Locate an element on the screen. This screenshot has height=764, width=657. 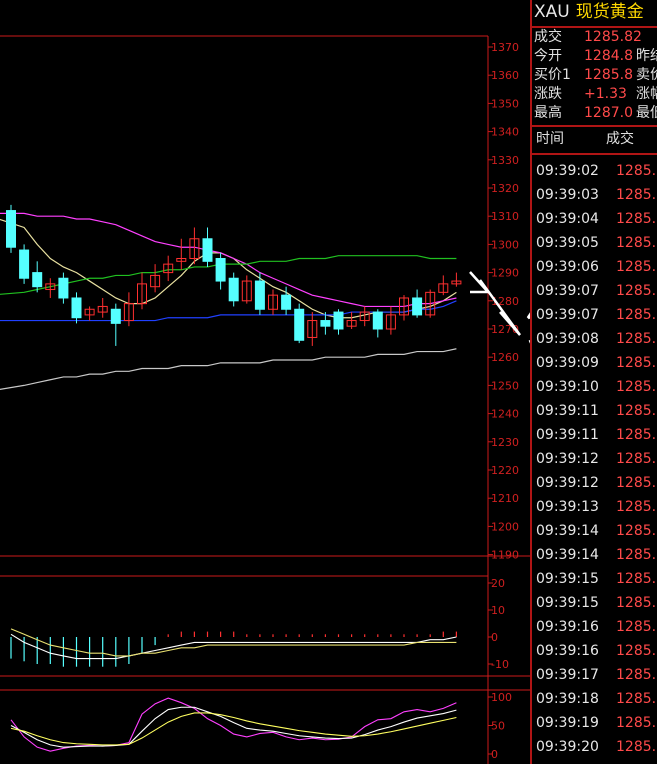
tick-row: 09:39:16 1285.83 is located at coordinates (594, 627).